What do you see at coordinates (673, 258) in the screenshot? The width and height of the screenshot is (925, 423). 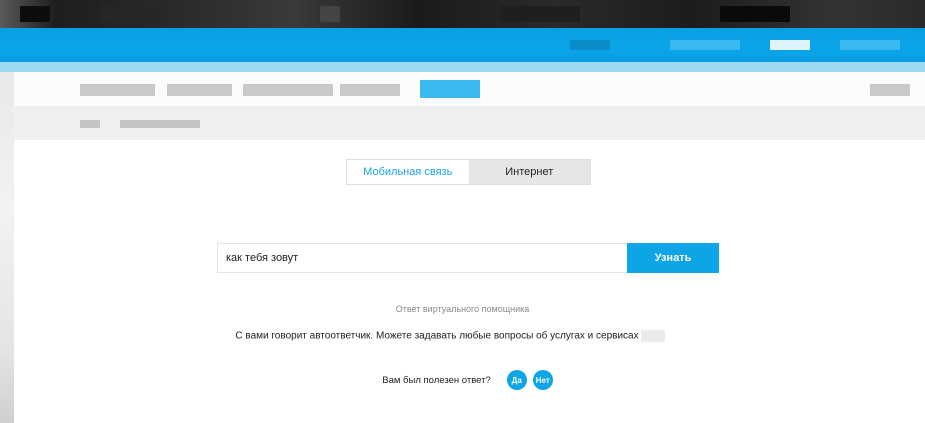 I see `ask-button: Узнать` at bounding box center [673, 258].